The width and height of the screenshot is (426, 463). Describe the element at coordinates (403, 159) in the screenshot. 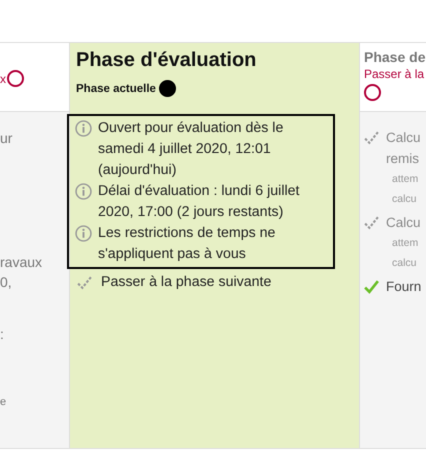

I see `task-label: remis` at that location.